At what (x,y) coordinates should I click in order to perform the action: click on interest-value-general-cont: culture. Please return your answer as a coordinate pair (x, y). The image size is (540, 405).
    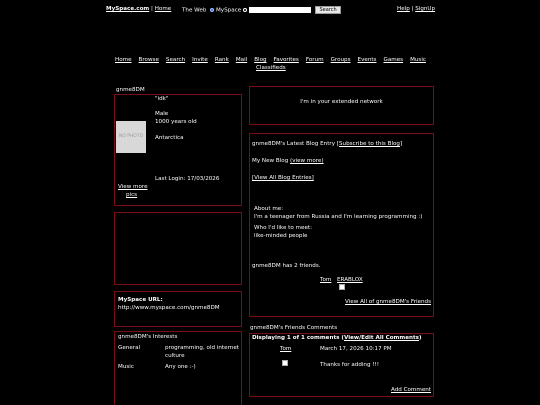
    Looking at the image, I should click on (175, 356).